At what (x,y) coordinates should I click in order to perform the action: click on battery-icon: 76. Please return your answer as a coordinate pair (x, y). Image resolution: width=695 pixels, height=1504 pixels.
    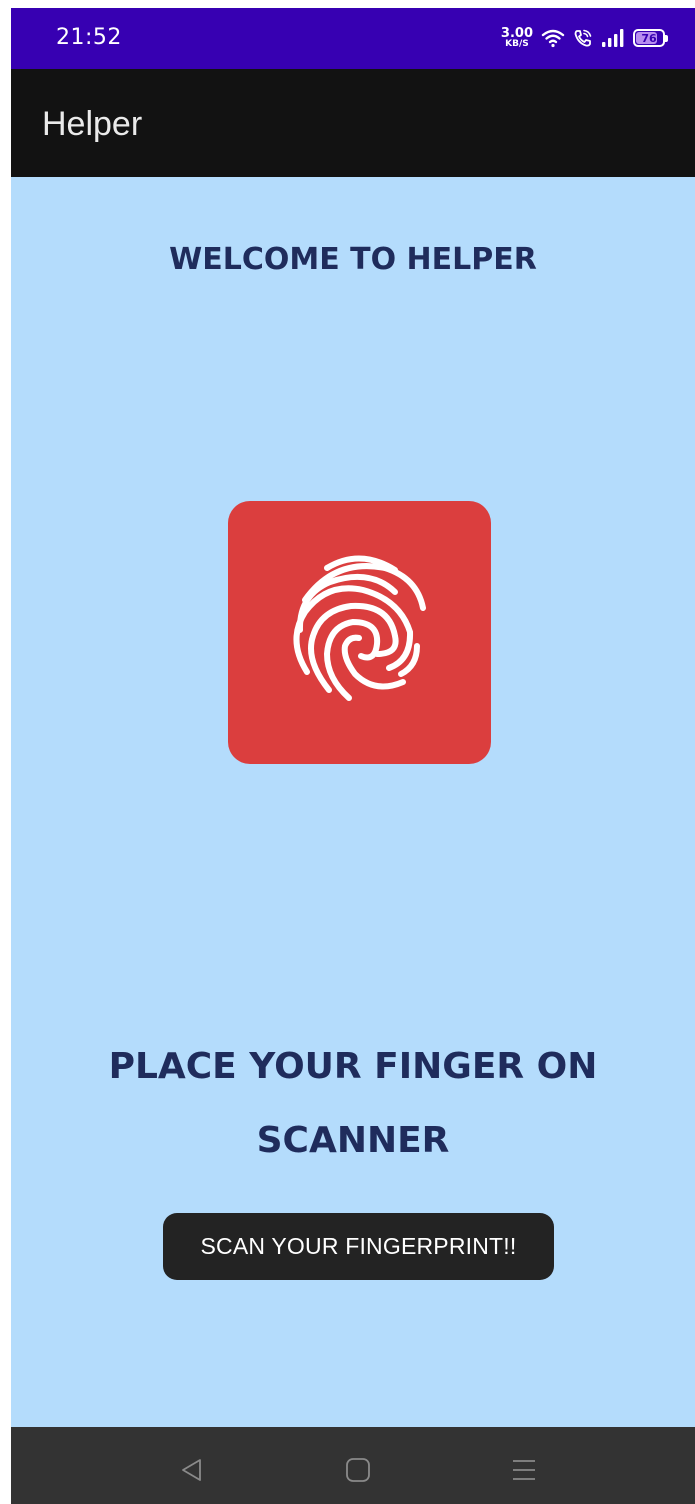
    Looking at the image, I should click on (650, 38).